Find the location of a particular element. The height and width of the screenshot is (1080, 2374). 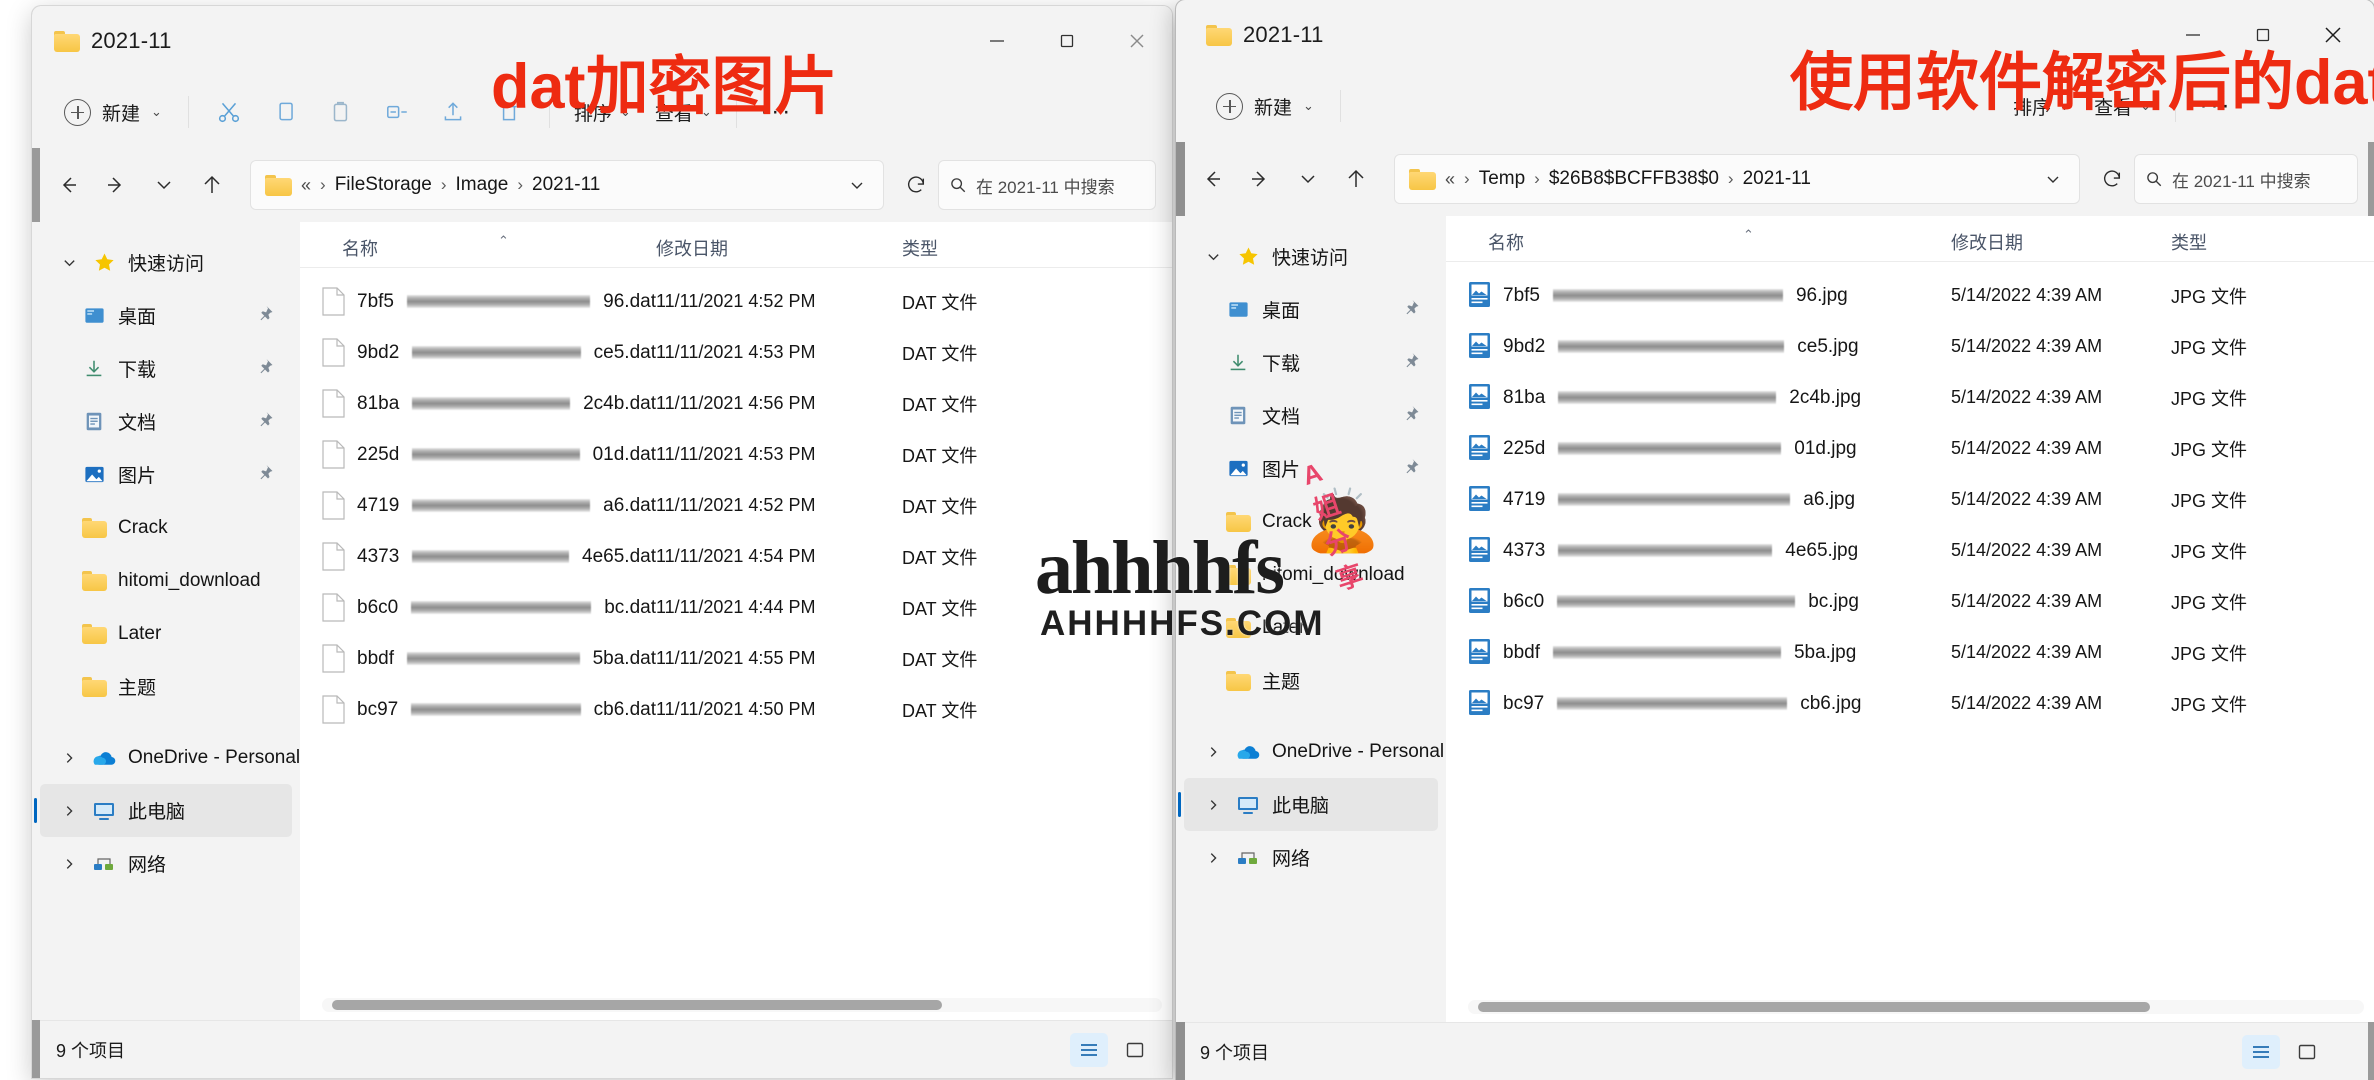

sidebar-item-theme: 主题 is located at coordinates (1311, 680).